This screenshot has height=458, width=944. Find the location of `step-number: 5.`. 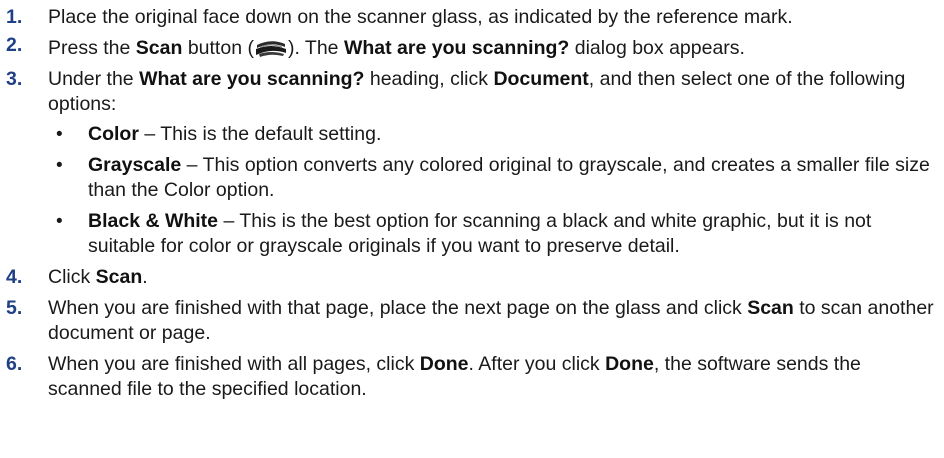

step-number: 5. is located at coordinates (14, 308).